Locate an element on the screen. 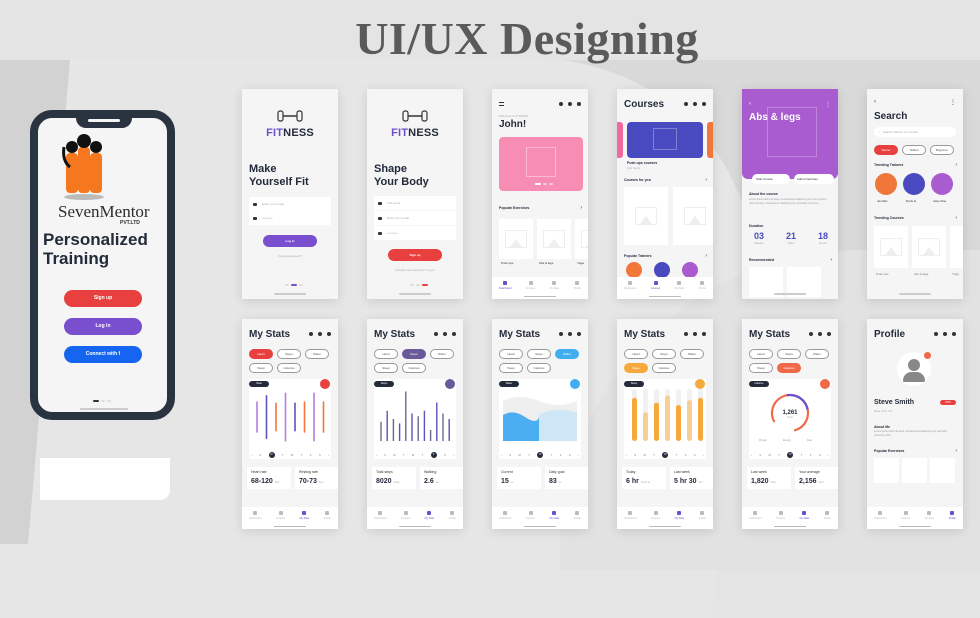  login-link: Already have account? Log in is located at coordinates (415, 270).